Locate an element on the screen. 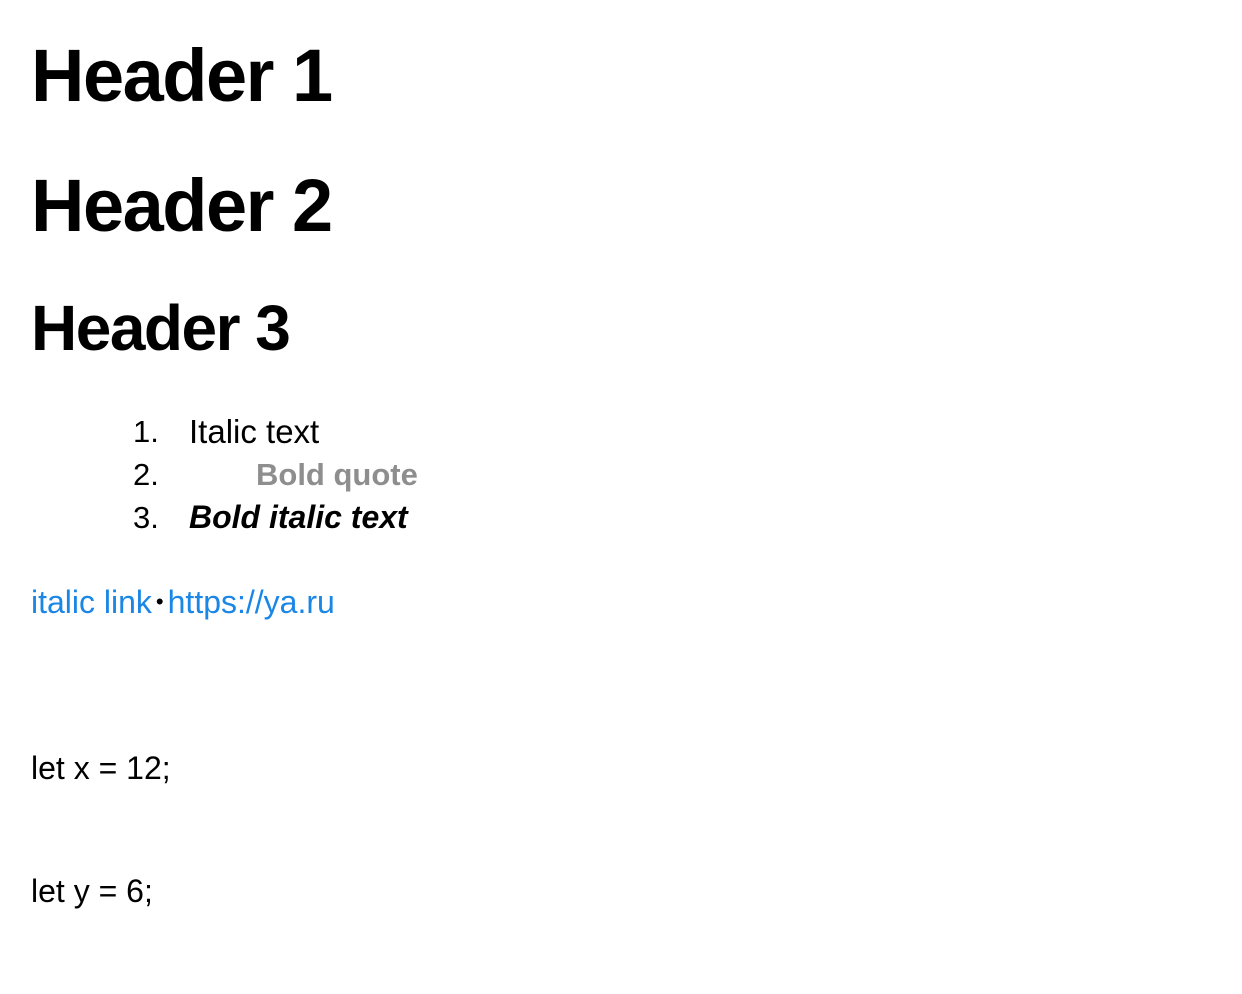 The width and height of the screenshot is (1242, 994). list-item-bold-quote: Bold quote is located at coordinates (337, 474).